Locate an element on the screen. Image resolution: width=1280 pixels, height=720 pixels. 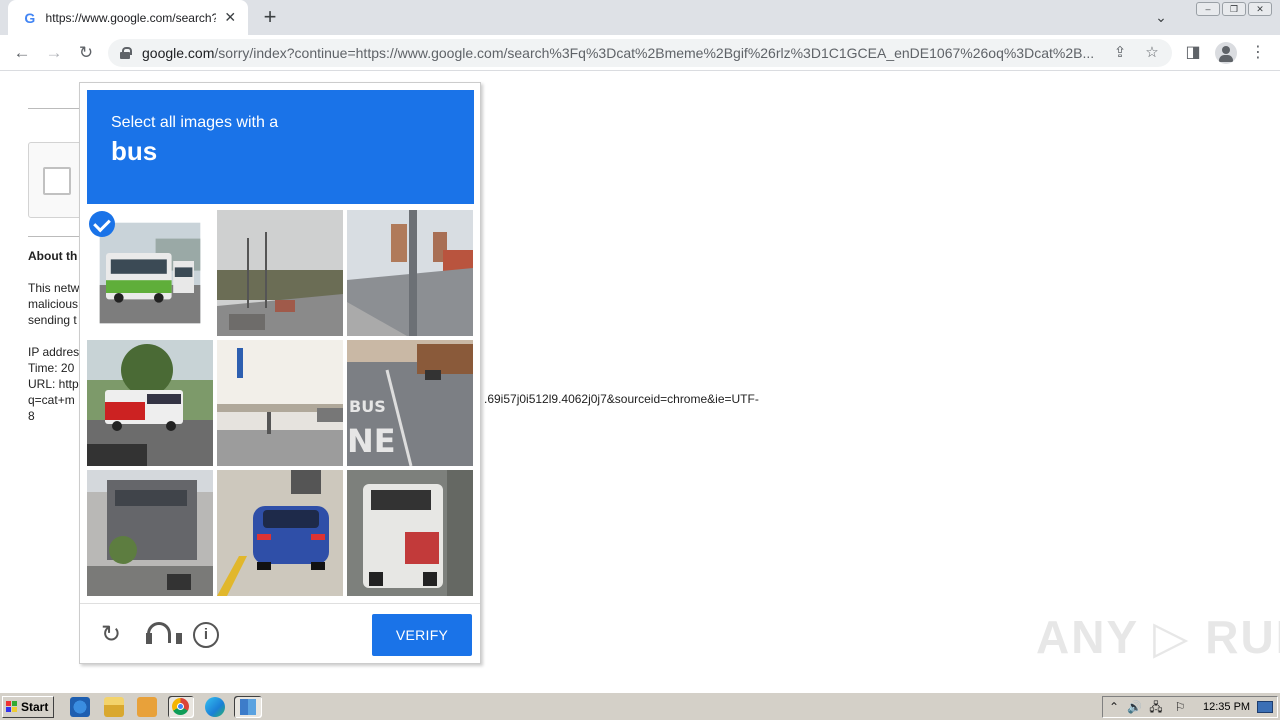
tile-bus-rear-image is located at coordinates (410, 533).